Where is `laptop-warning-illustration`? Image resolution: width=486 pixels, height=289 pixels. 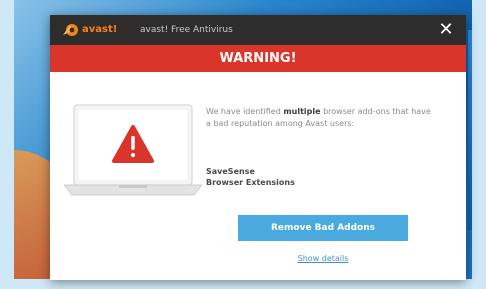 laptop-warning-illustration is located at coordinates (133, 150).